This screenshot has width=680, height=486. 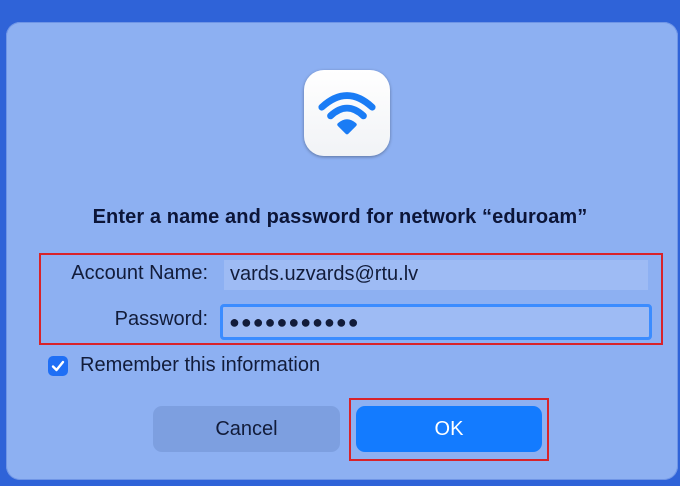 I want to click on cancel-button: Cancel, so click(x=246, y=429).